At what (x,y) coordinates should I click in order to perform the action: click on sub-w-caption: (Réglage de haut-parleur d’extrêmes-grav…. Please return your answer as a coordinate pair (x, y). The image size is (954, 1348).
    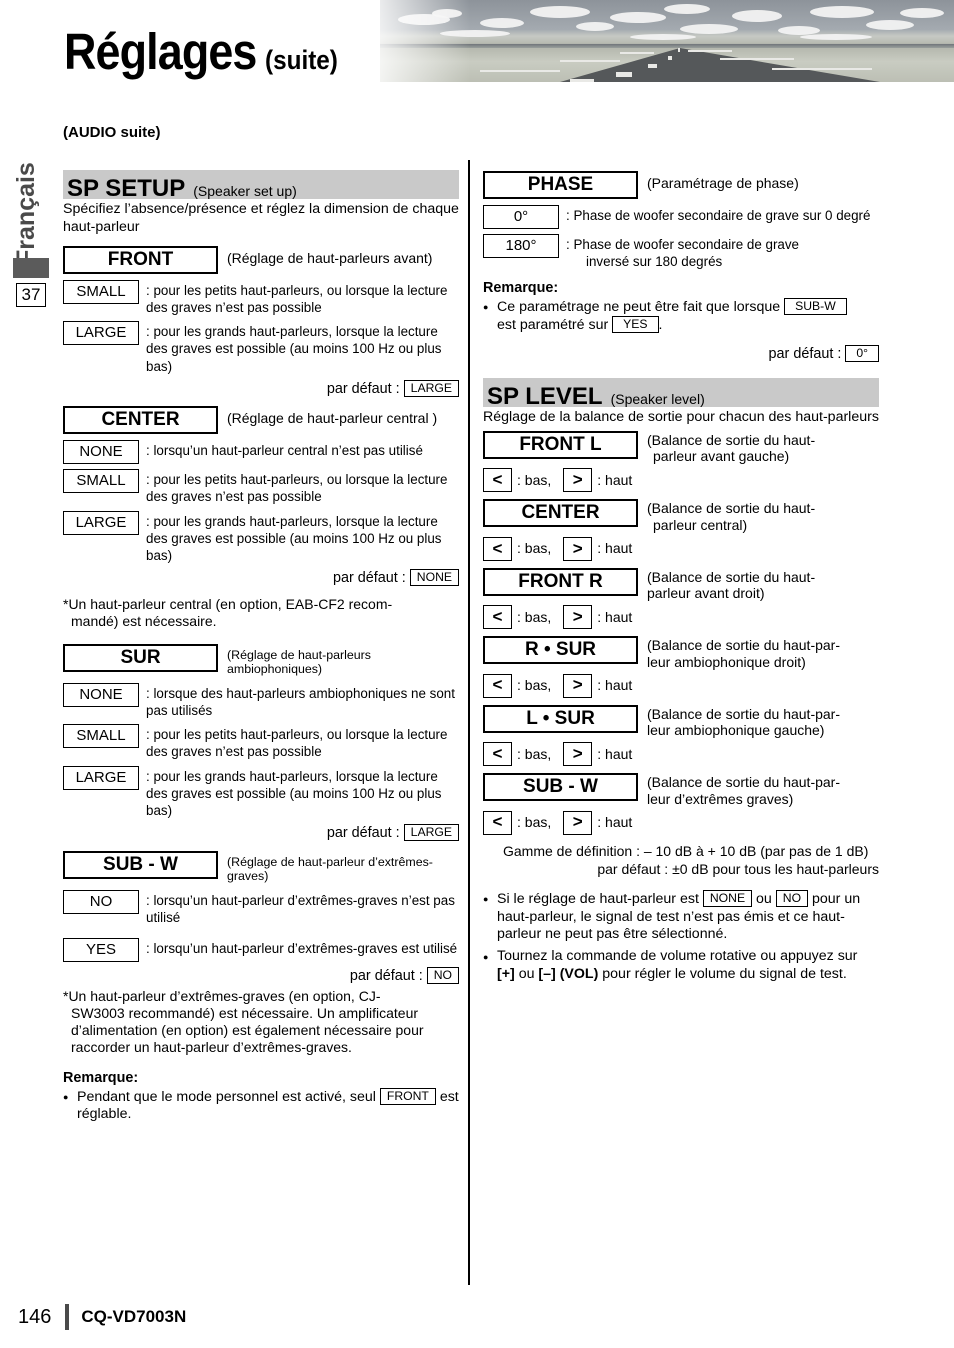
    Looking at the image, I should click on (330, 869).